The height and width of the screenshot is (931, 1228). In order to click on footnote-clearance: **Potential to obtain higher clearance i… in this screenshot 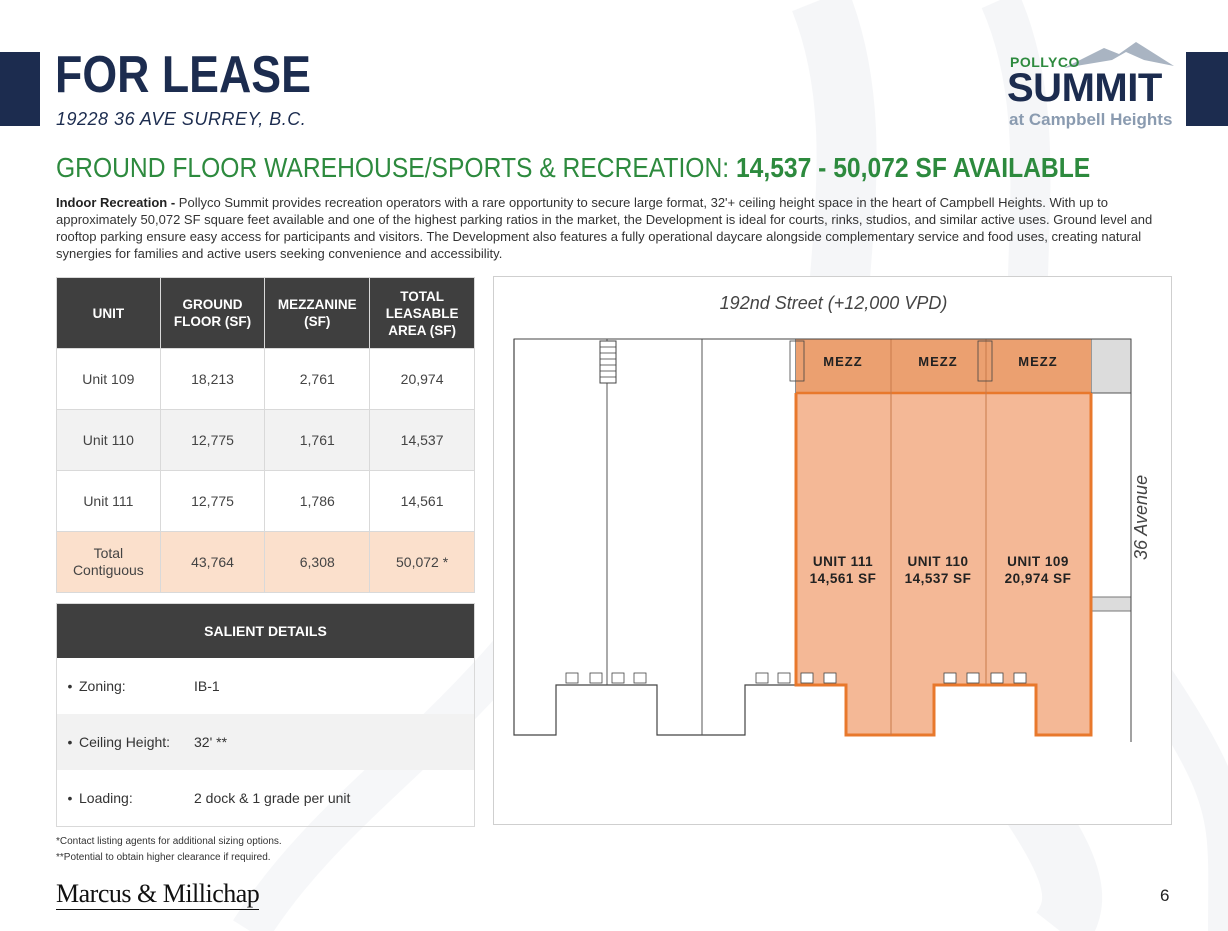, I will do `click(163, 857)`.